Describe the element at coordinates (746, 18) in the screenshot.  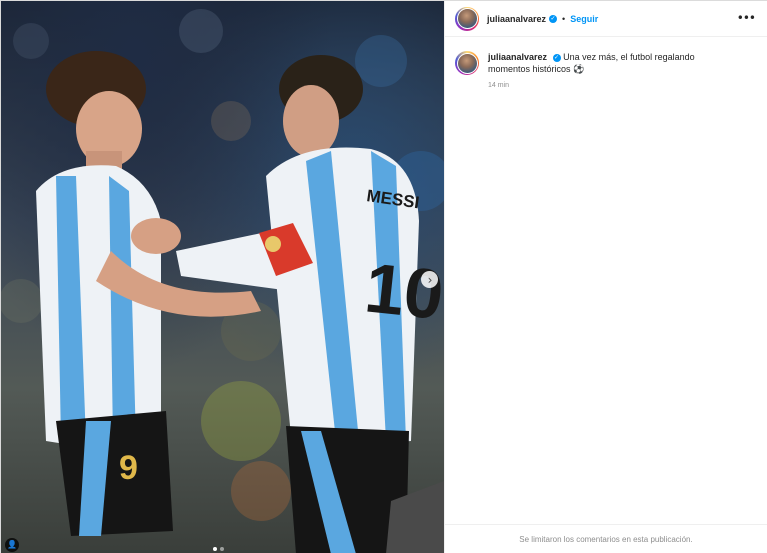
I see `more-options-icon: •••` at that location.